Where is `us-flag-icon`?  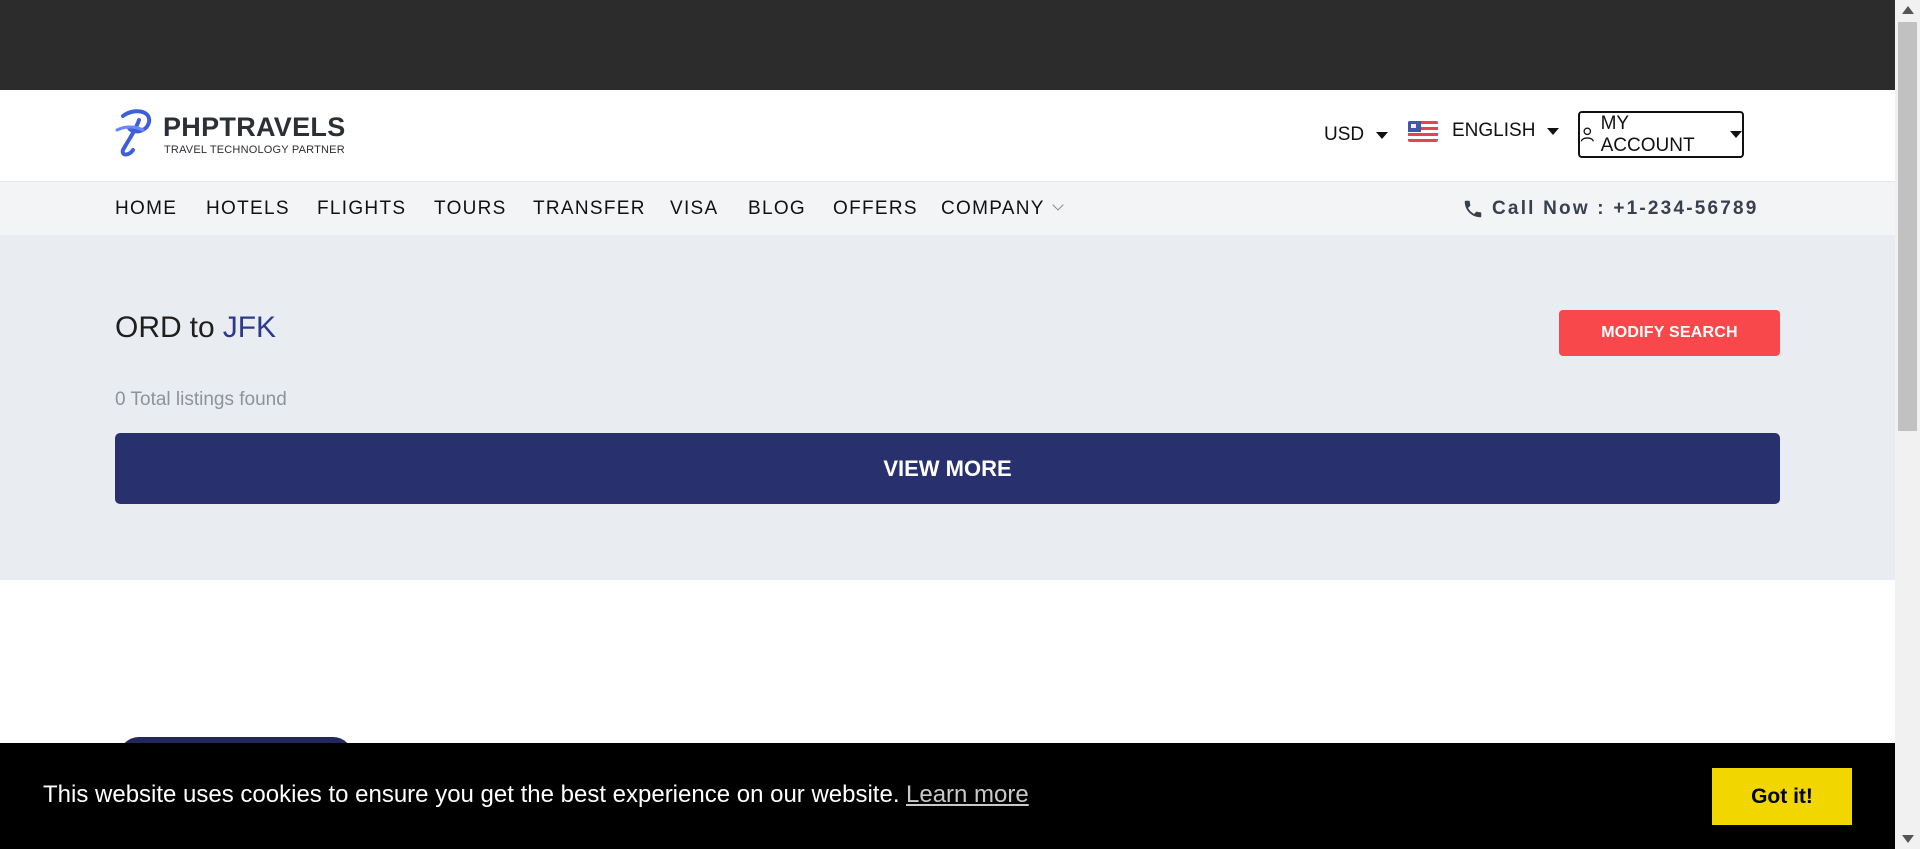 us-flag-icon is located at coordinates (1423, 131).